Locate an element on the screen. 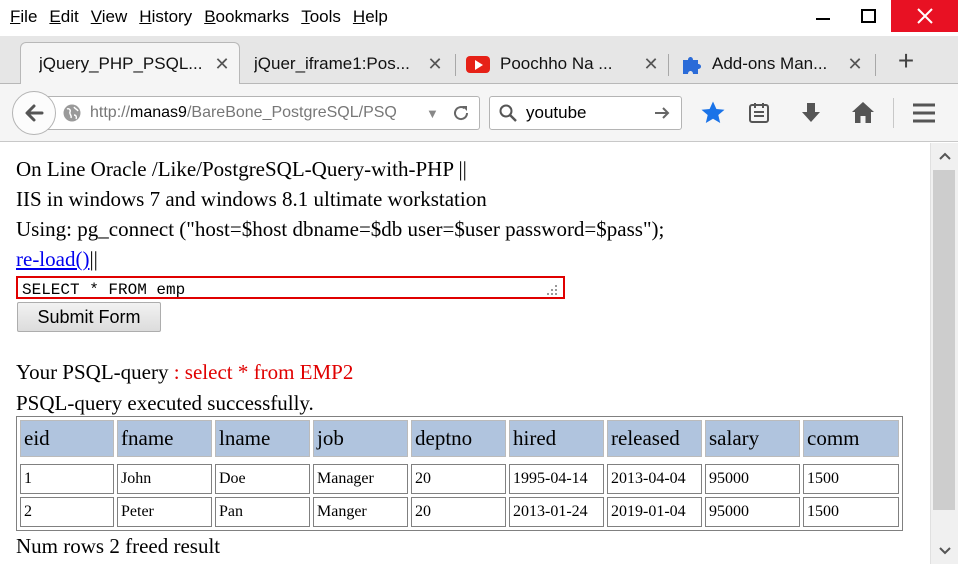 This screenshot has height=564, width=958. downloads-arrow-icon is located at coordinates (811, 113).